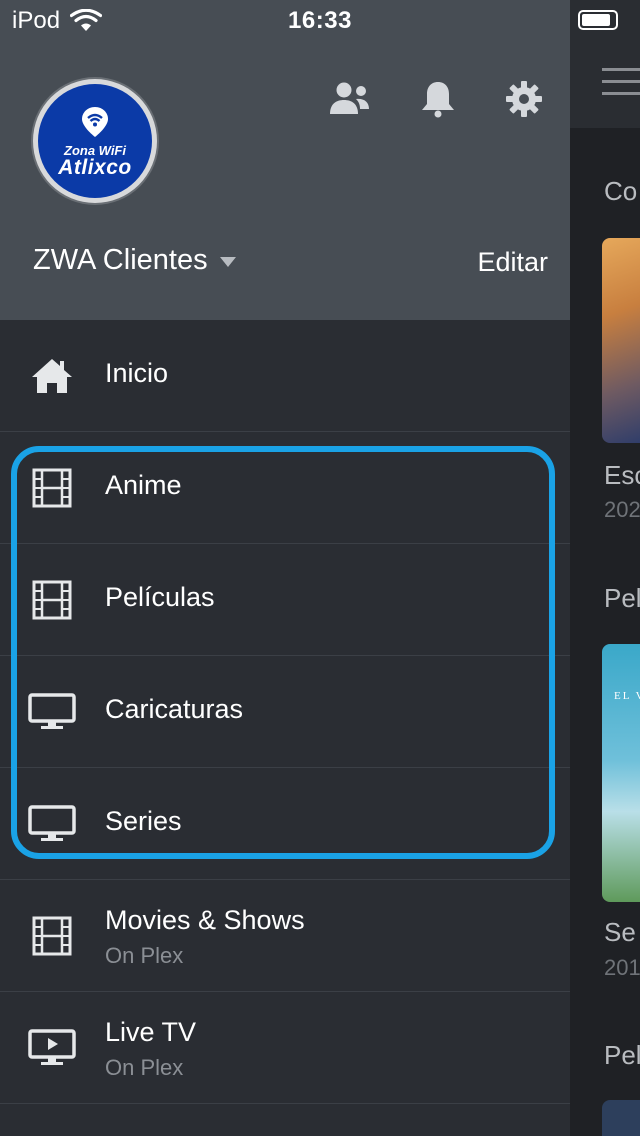 This screenshot has width=640, height=1136. I want to click on menu-item-movies-shows: Movies & Shows On Plex, so click(285, 936).